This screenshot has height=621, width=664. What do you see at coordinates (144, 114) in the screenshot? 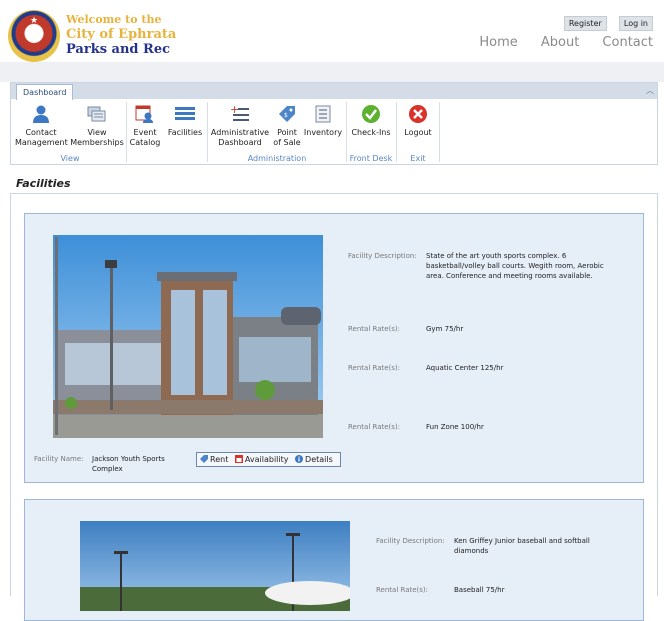
I see `event-catalog-icon` at bounding box center [144, 114].